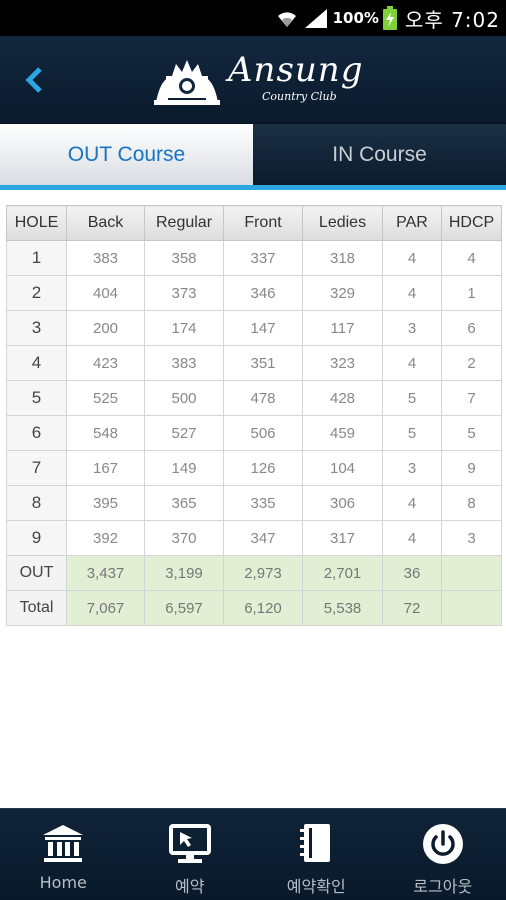 This screenshot has width=506, height=900. What do you see at coordinates (471, 223) in the screenshot?
I see `column-header-hdcp: HDCP` at bounding box center [471, 223].